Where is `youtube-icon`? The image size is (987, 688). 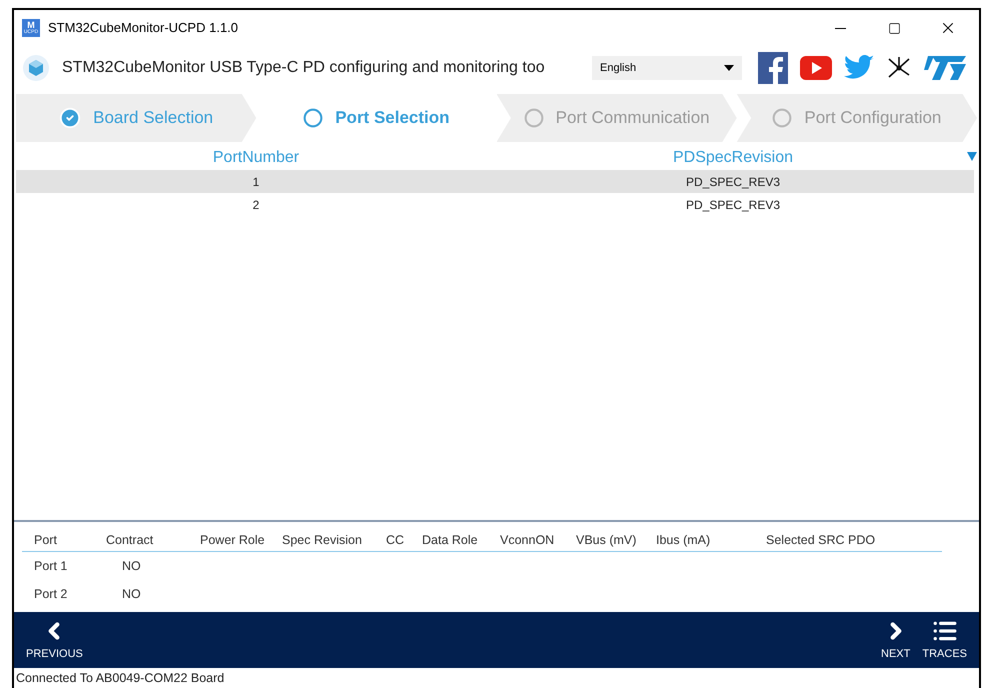 youtube-icon is located at coordinates (816, 68).